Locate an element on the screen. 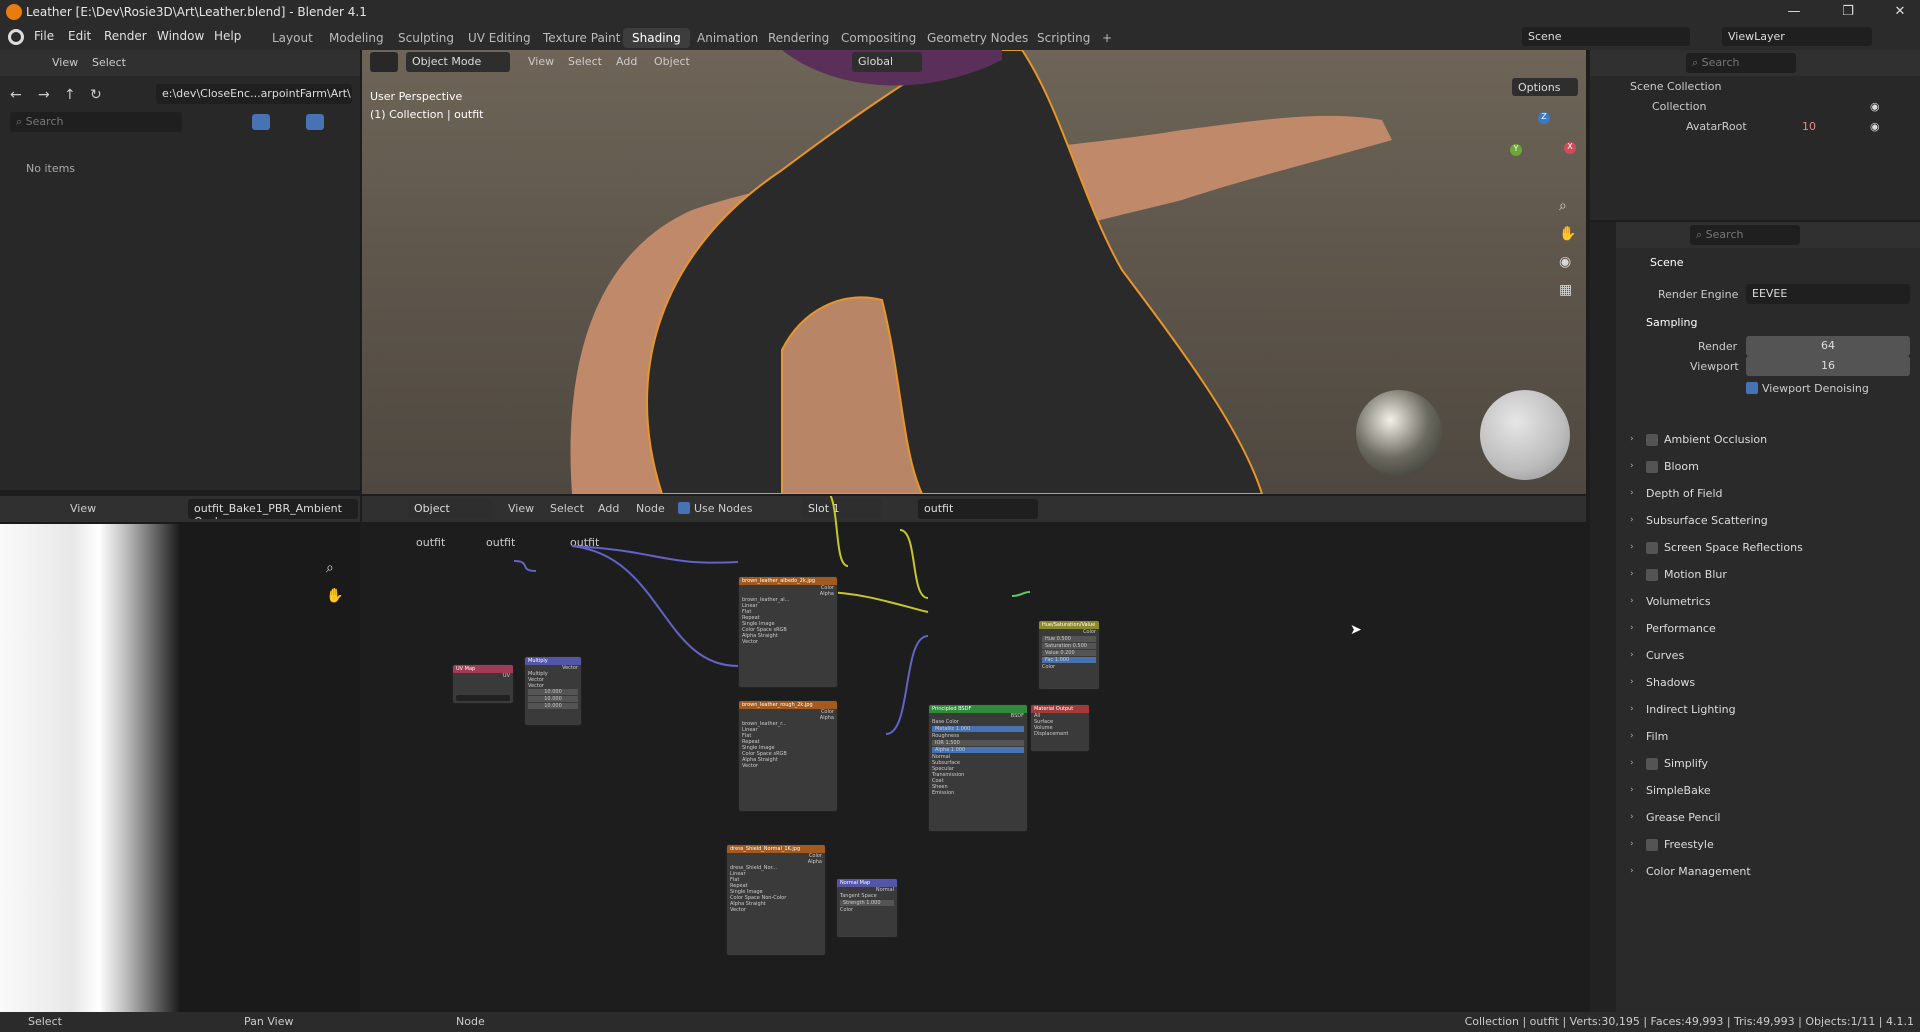  forward-icon: → is located at coordinates (44, 95).